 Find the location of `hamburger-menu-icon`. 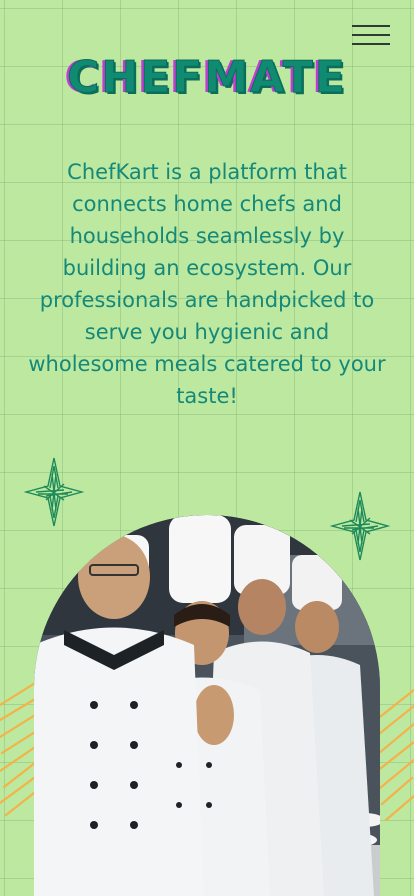

hamburger-menu-icon is located at coordinates (371, 35).